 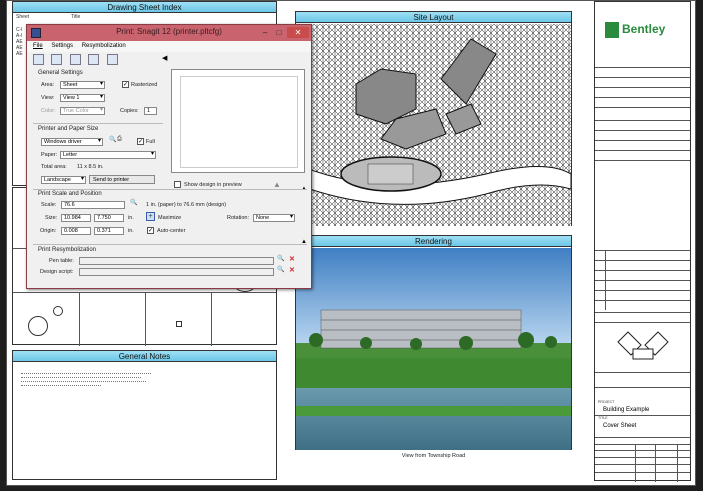 I want to click on show-design-checkbox, so click(x=177, y=184).